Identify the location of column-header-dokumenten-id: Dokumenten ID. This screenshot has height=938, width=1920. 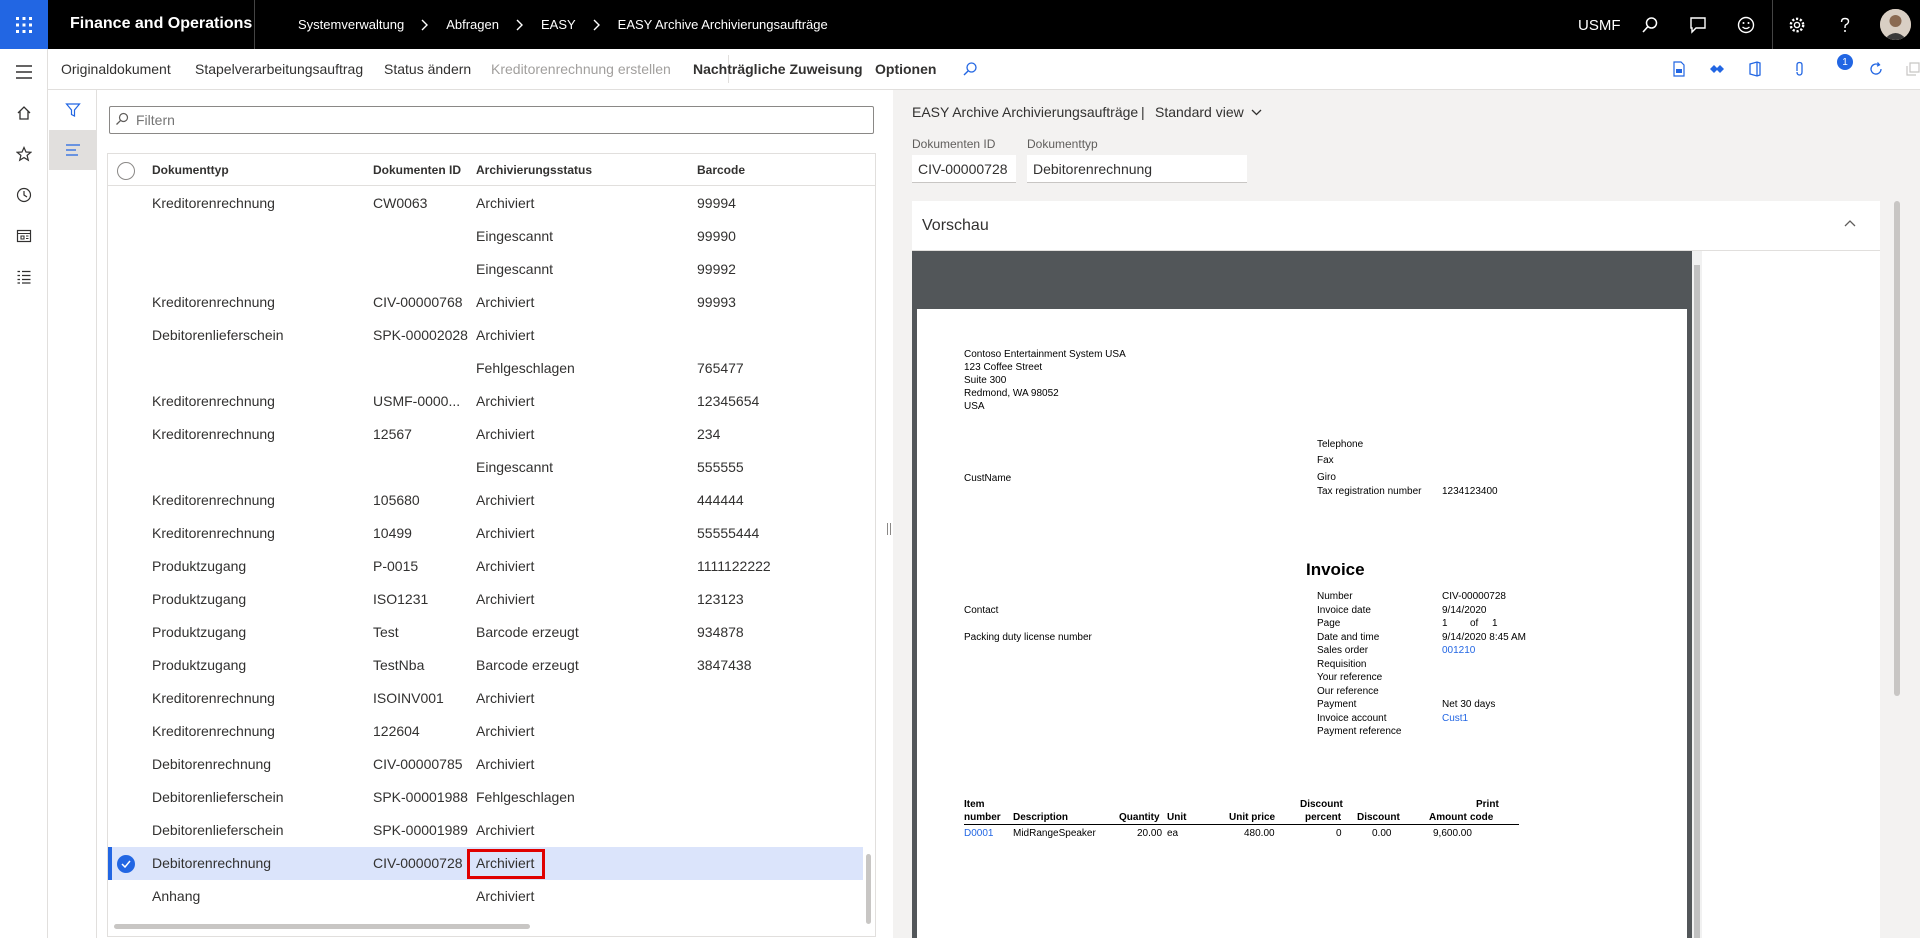
(417, 170).